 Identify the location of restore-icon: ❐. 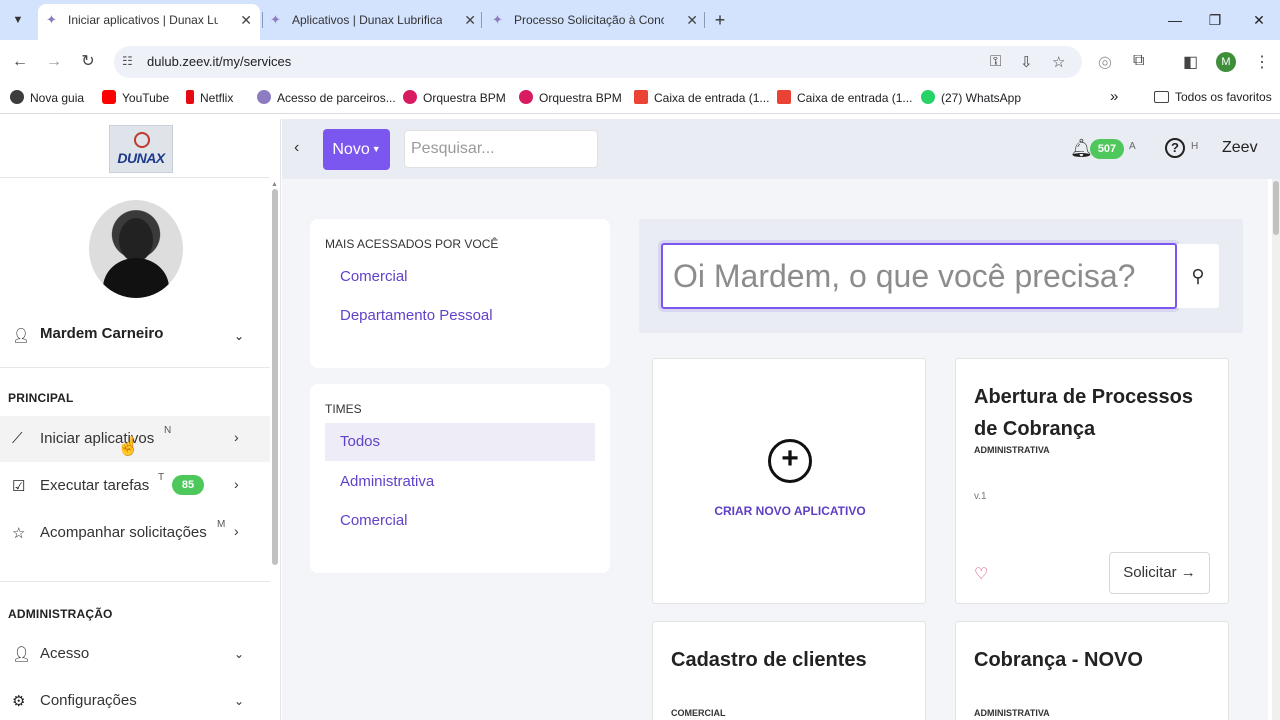
(1215, 20).